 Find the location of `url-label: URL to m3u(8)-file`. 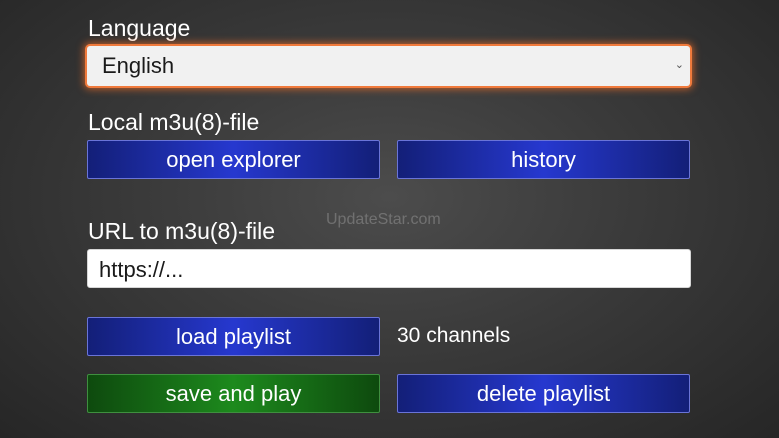

url-label: URL to m3u(8)-file is located at coordinates (182, 231).